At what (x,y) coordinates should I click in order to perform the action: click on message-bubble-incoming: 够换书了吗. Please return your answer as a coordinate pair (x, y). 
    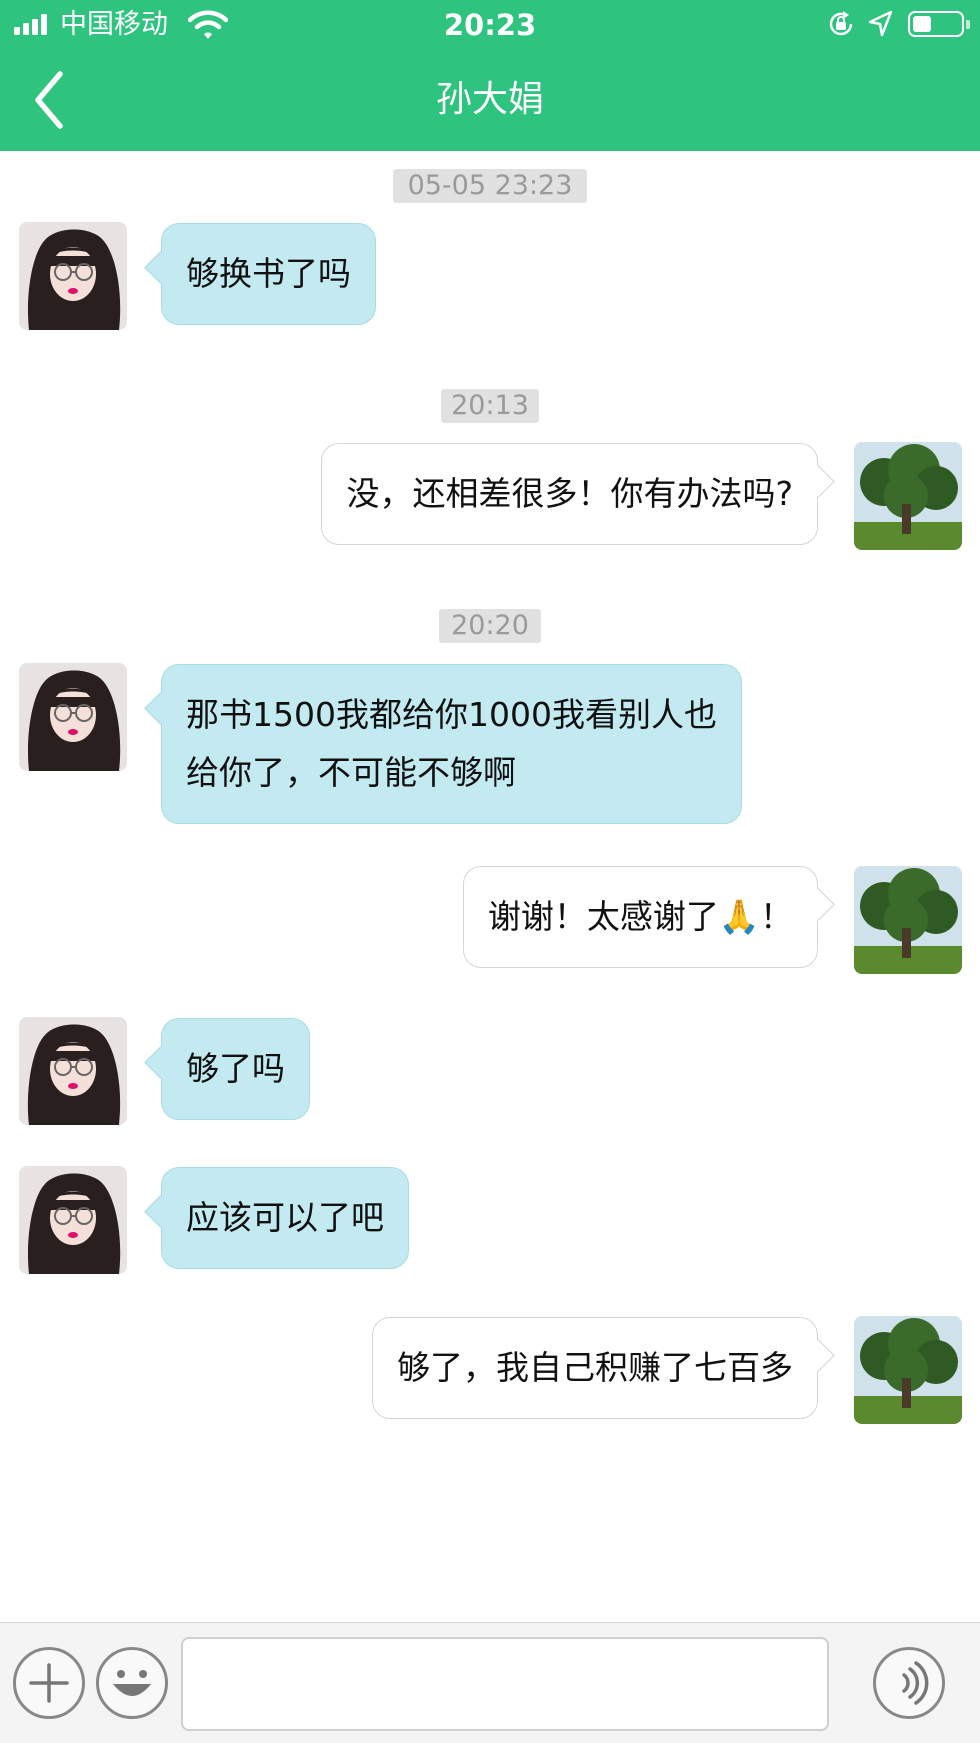
    Looking at the image, I should click on (268, 274).